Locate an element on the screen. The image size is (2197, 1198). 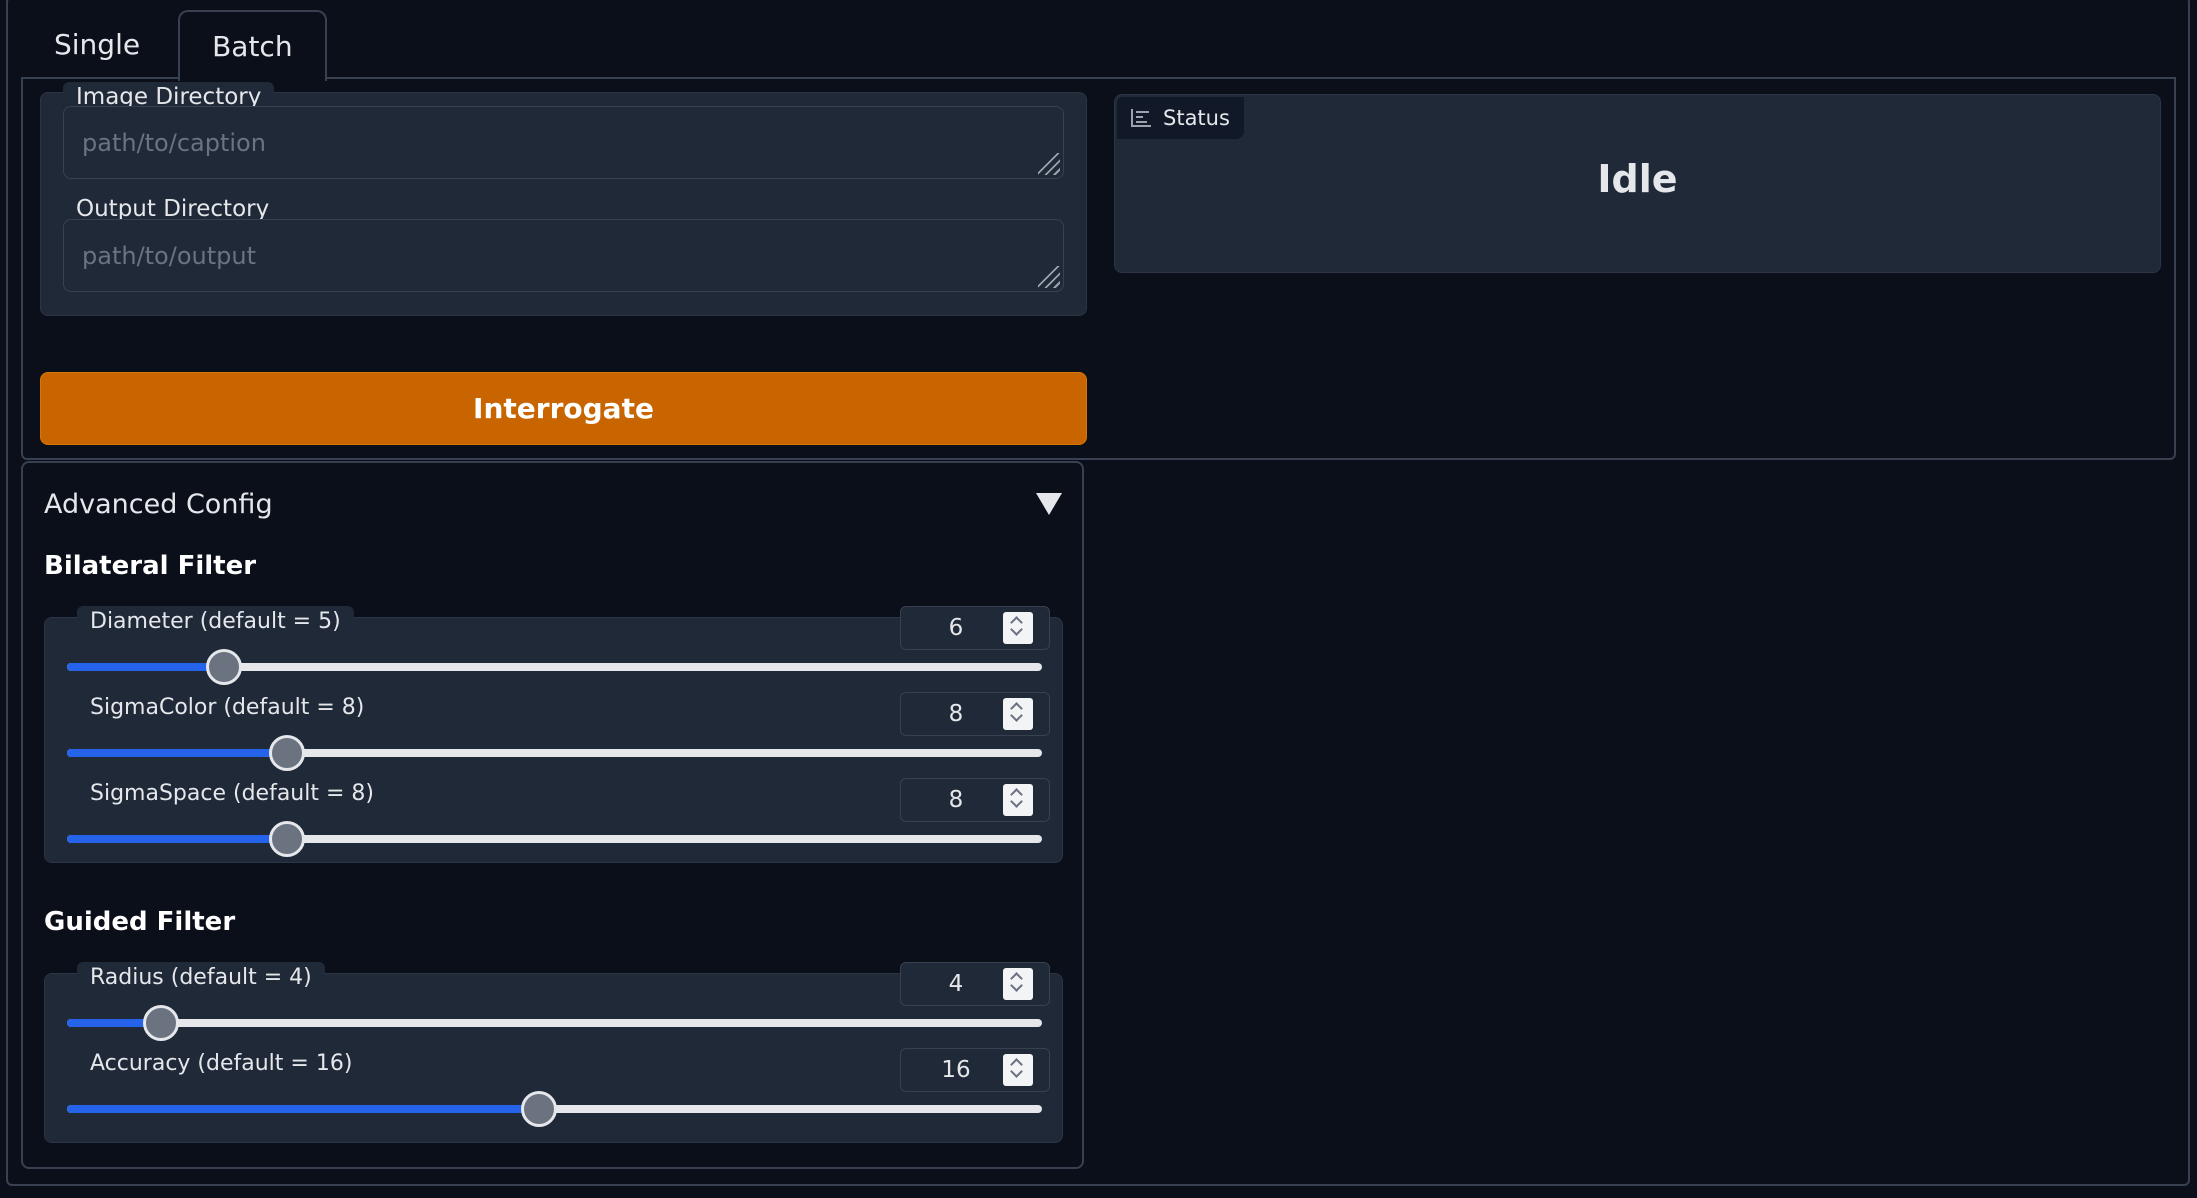
accuracy-slider is located at coordinates (554, 1109).